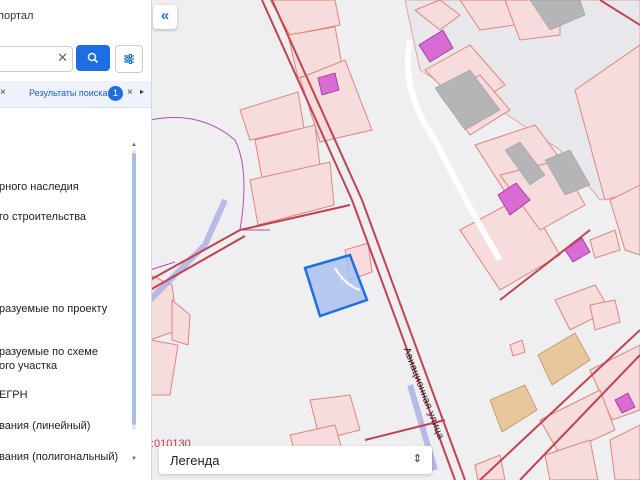 The image size is (640, 480). I want to click on tab-search-results: Результаты поиска, so click(68, 93).